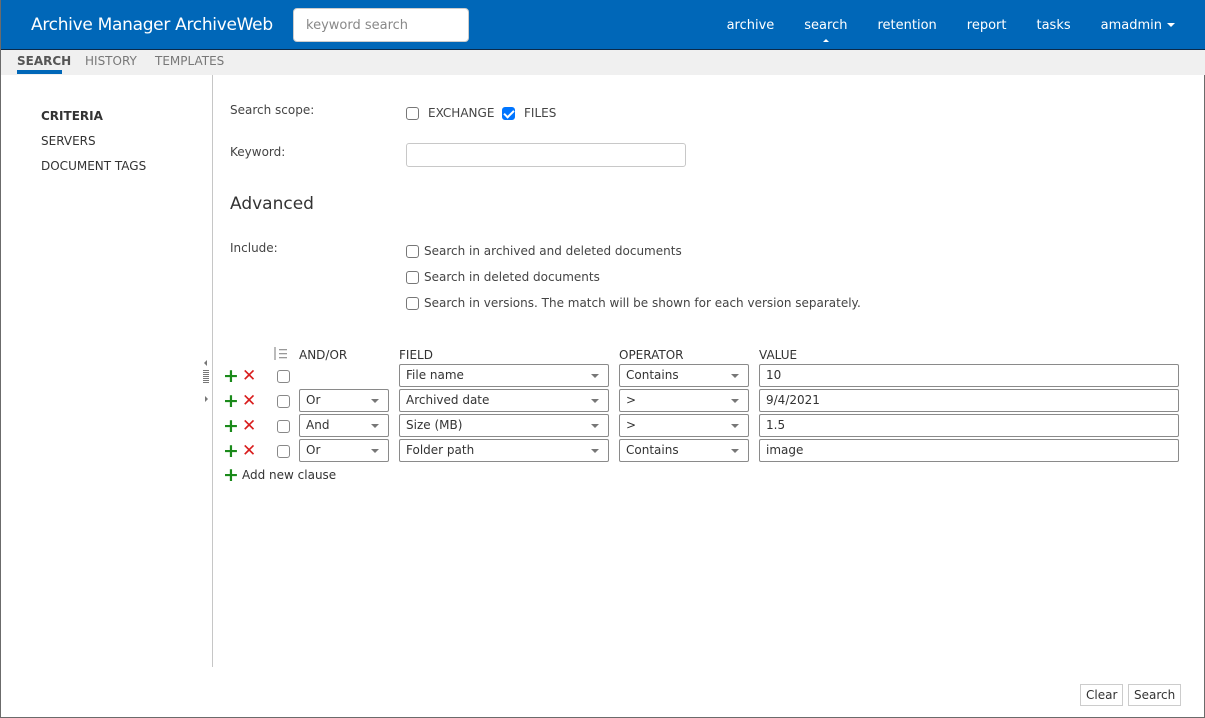  Describe the element at coordinates (254, 248) in the screenshot. I see `include-label: Include:` at that location.